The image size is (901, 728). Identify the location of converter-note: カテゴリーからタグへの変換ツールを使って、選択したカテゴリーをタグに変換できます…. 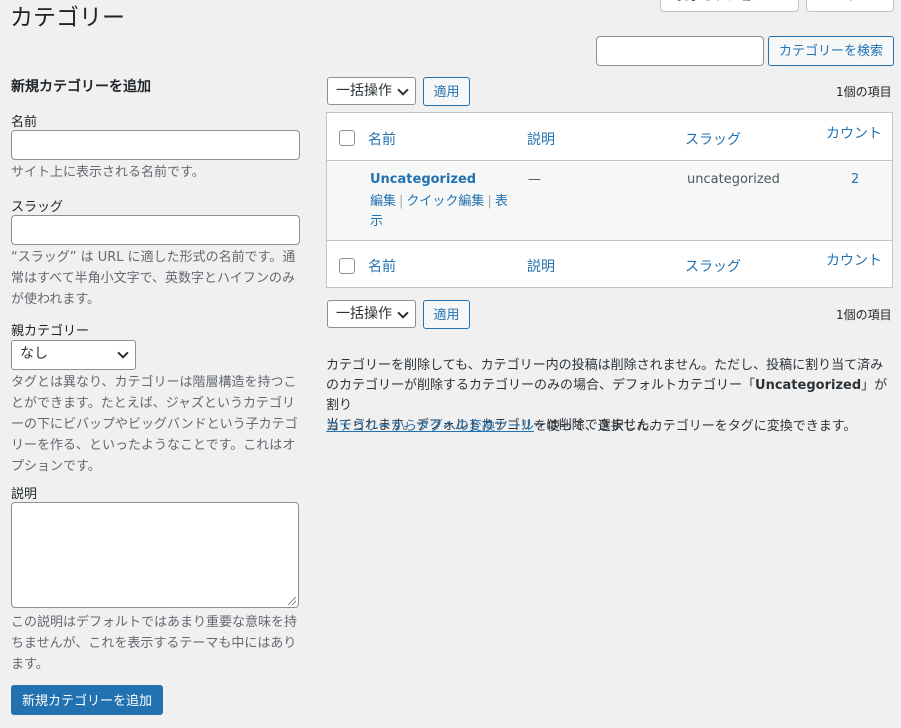
(591, 426).